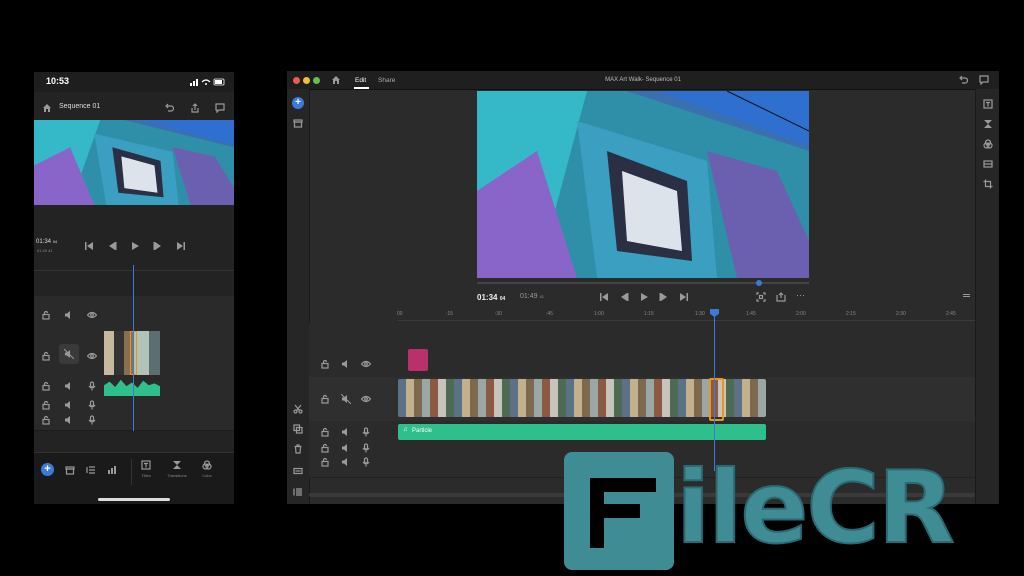 The image size is (1024, 576). Describe the element at coordinates (619, 511) in the screenshot. I see `watermark-logo-block` at that location.